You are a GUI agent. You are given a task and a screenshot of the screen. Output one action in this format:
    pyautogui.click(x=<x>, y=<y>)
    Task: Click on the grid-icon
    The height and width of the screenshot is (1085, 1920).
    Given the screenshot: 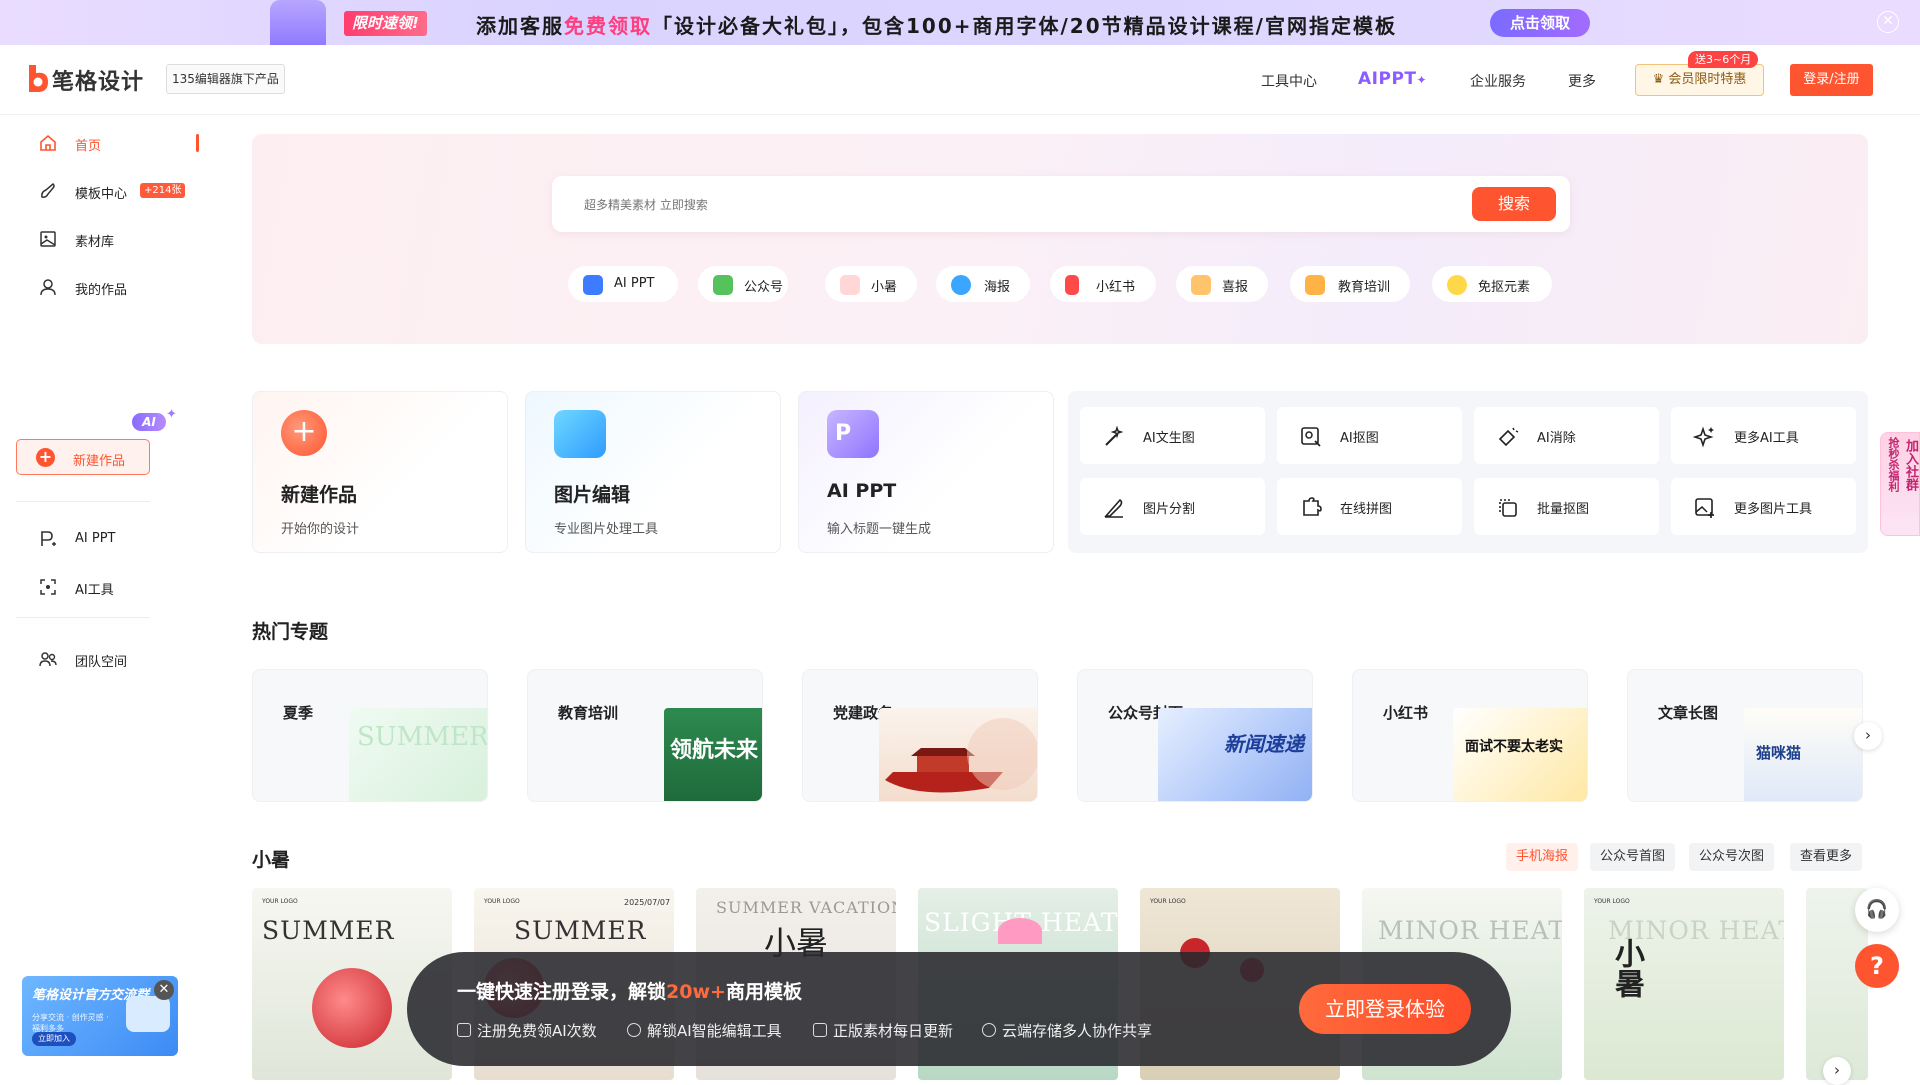 What is the action you would take?
    pyautogui.click(x=820, y=1030)
    